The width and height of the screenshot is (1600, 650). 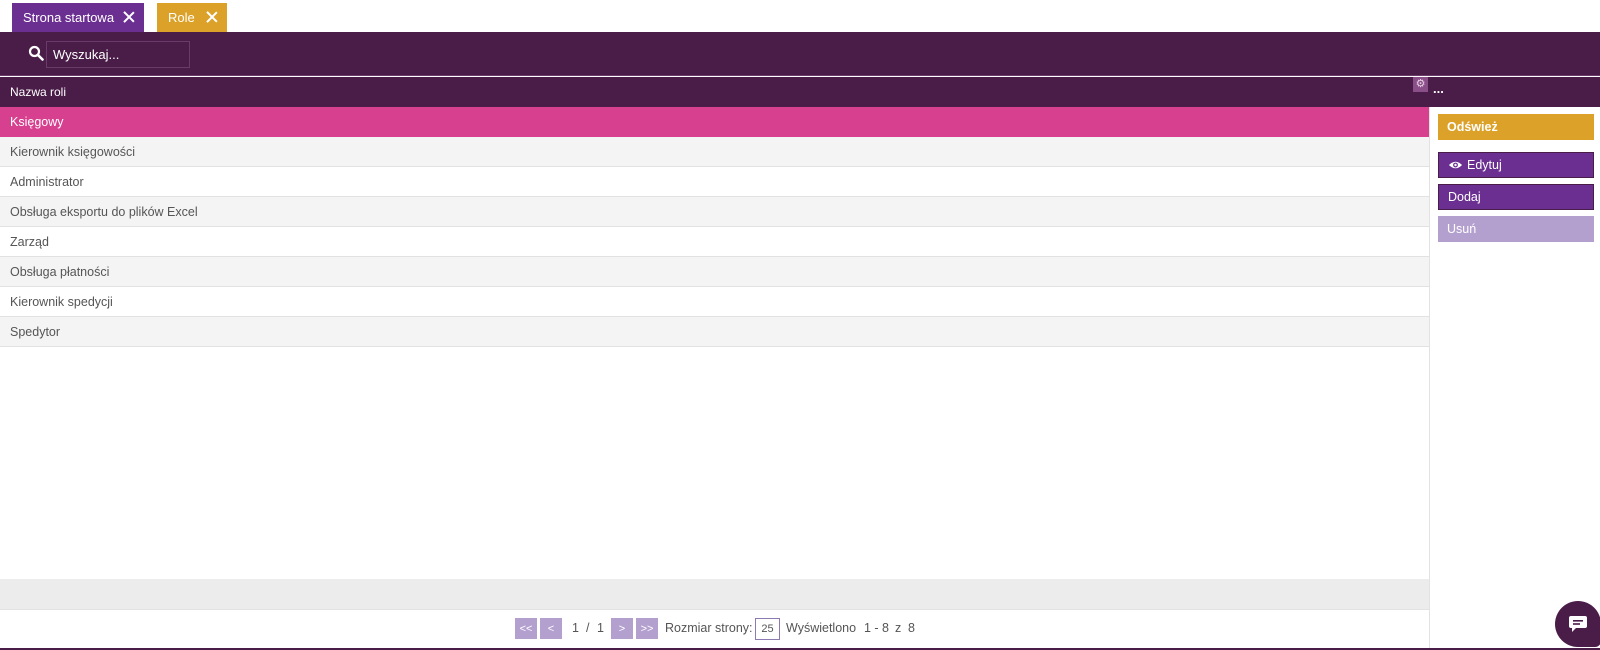 I want to click on chat-button, so click(x=1577, y=624).